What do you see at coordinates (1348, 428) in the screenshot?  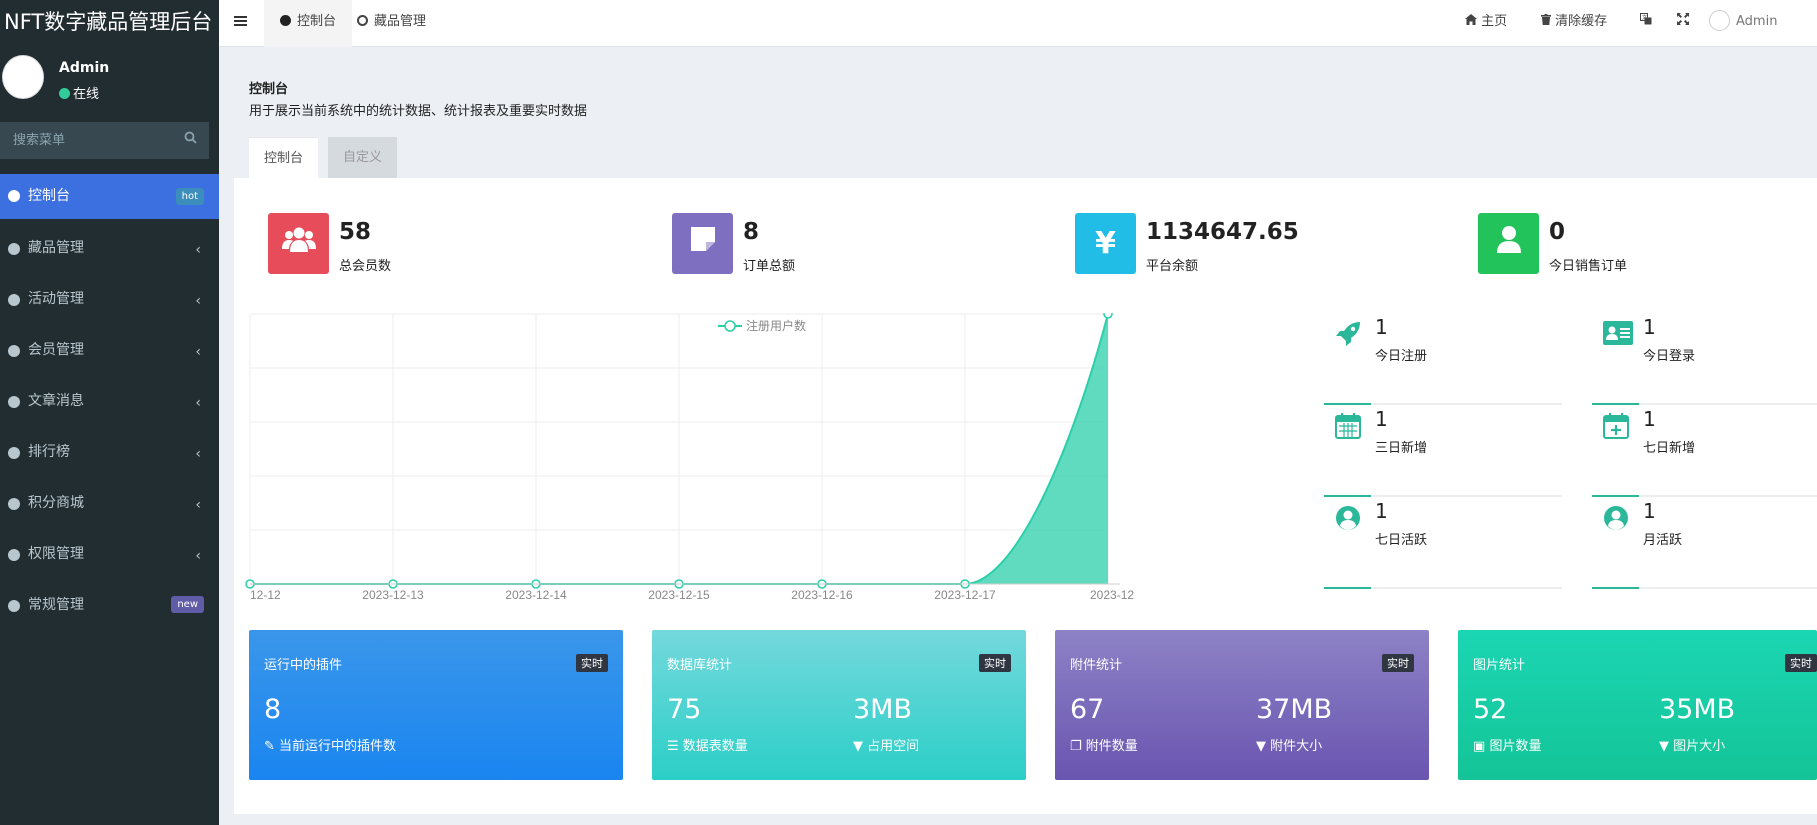 I see `calendar-icon` at bounding box center [1348, 428].